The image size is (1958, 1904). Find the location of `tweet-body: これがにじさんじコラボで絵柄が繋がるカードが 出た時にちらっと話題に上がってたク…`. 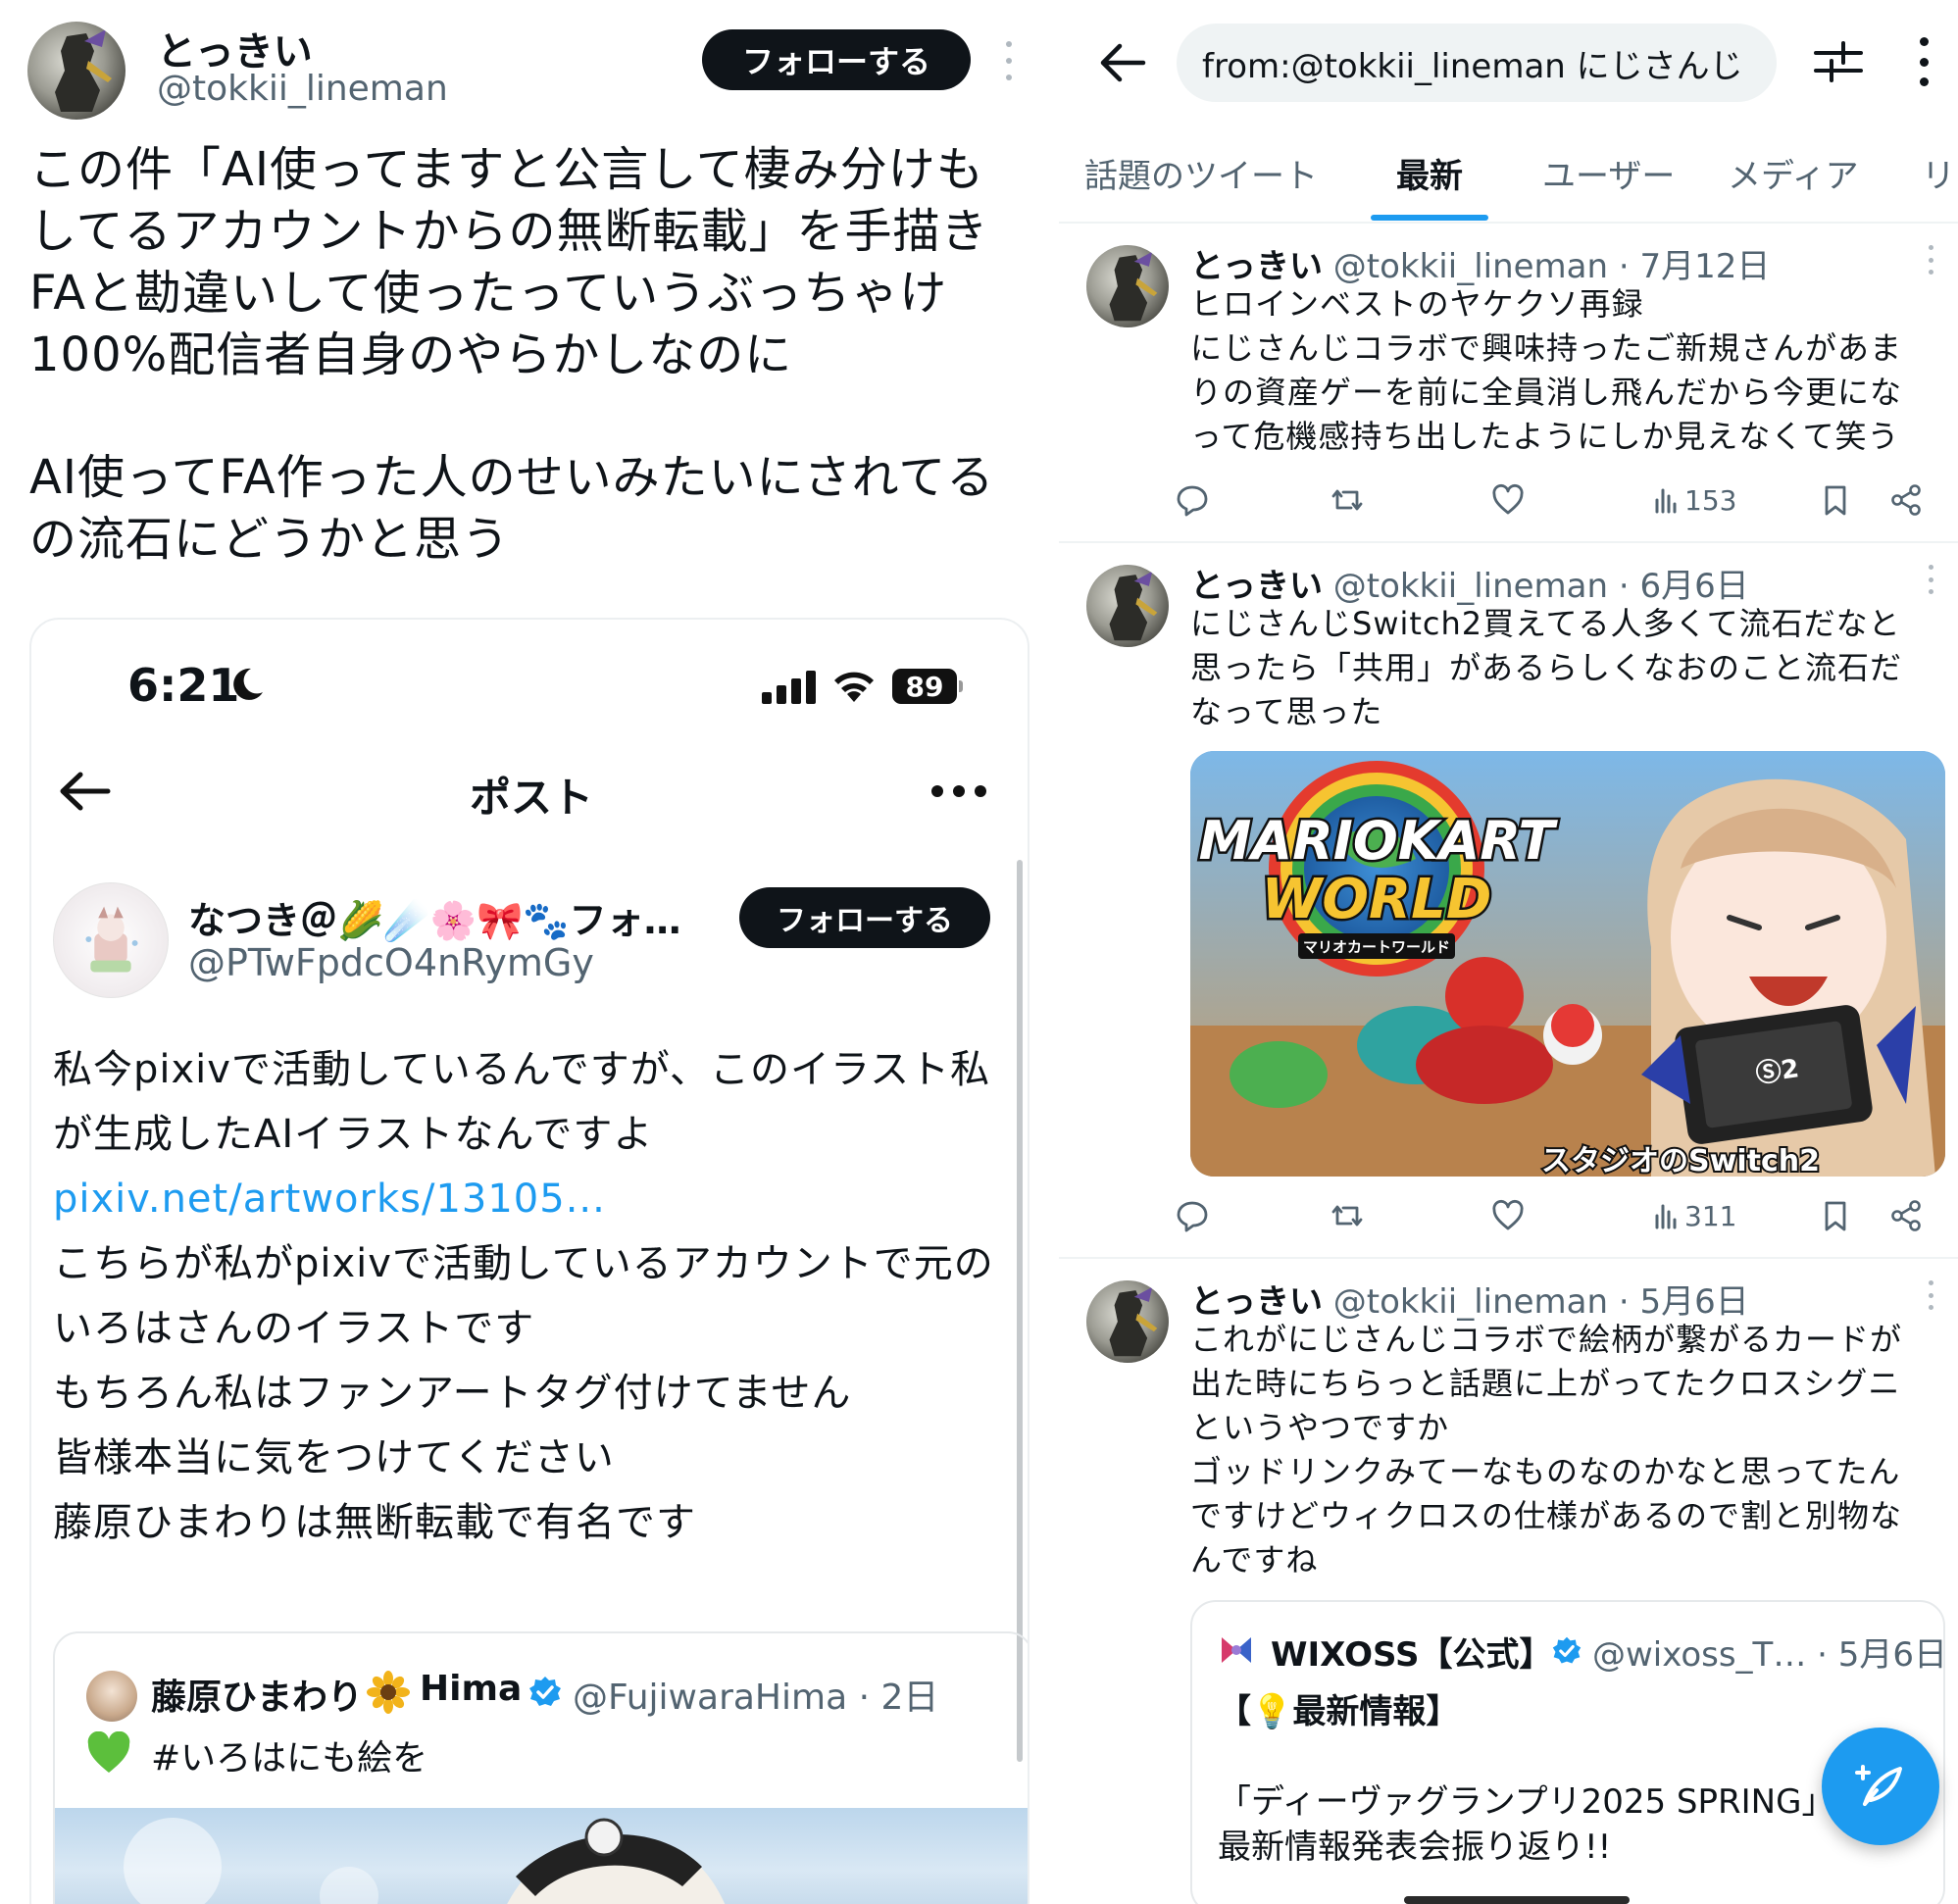

tweet-body: これがにじさんじコラボで絵柄が繋がるカードが 出た時にちらっと話題に上がってたク… is located at coordinates (1567, 1450).